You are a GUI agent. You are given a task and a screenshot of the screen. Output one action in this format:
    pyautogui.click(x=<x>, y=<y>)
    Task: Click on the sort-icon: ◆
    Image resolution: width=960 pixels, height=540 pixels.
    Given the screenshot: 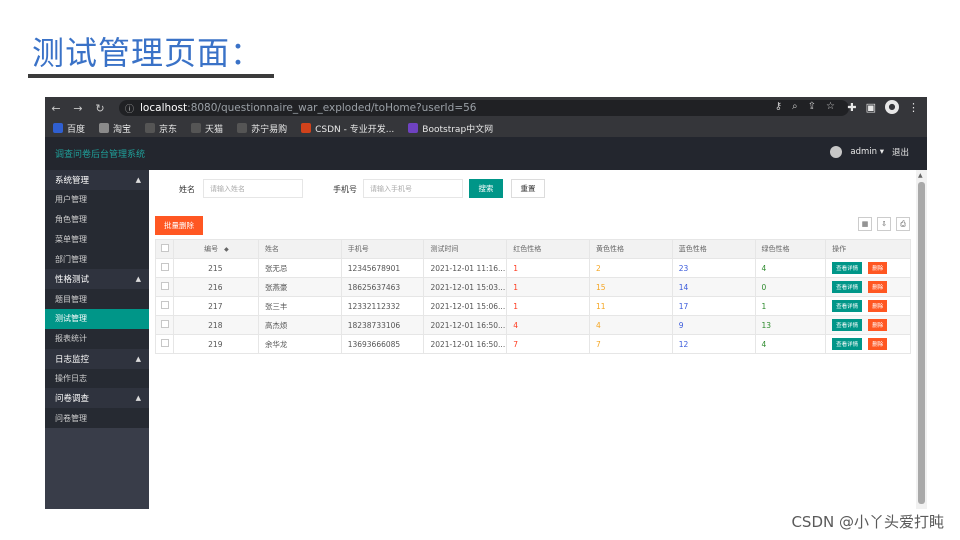 What is the action you would take?
    pyautogui.click(x=226, y=249)
    